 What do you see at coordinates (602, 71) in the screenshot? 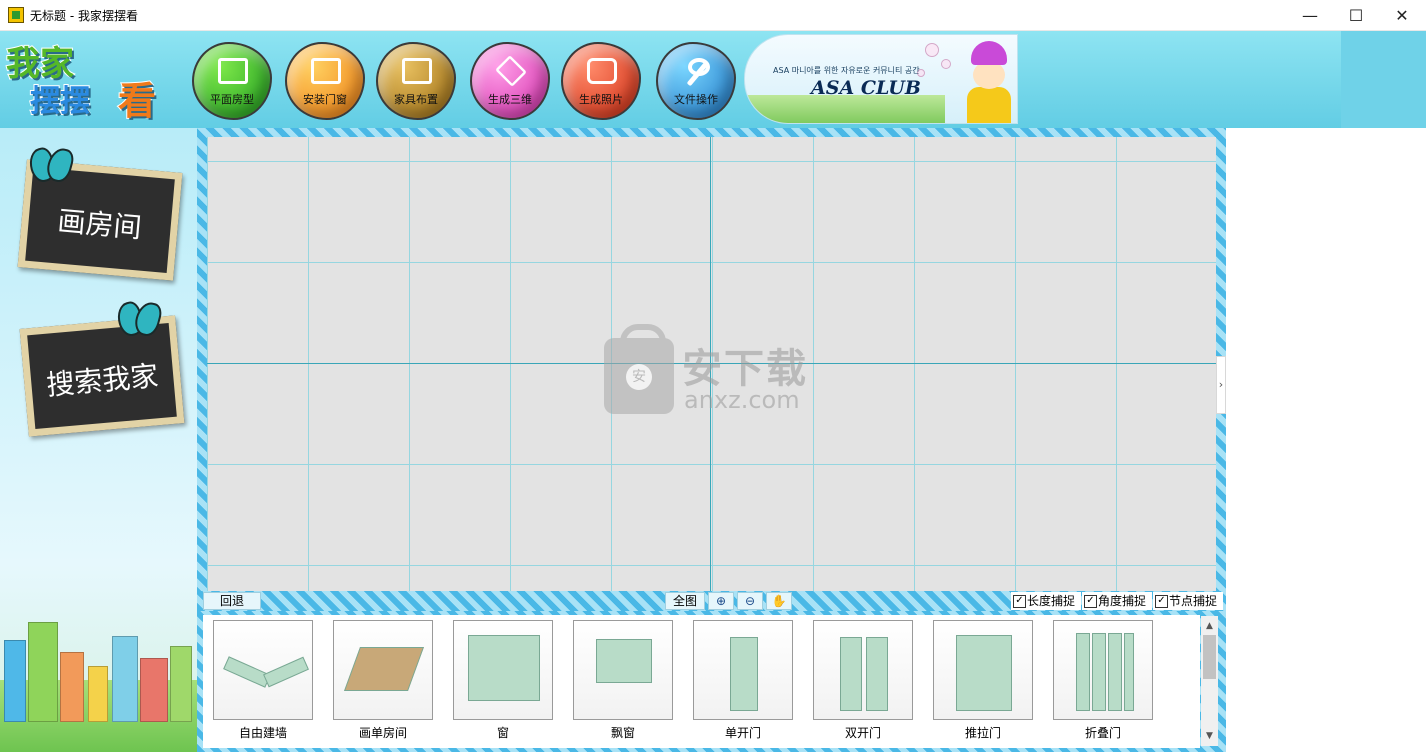
I see `camera-icon` at bounding box center [602, 71].